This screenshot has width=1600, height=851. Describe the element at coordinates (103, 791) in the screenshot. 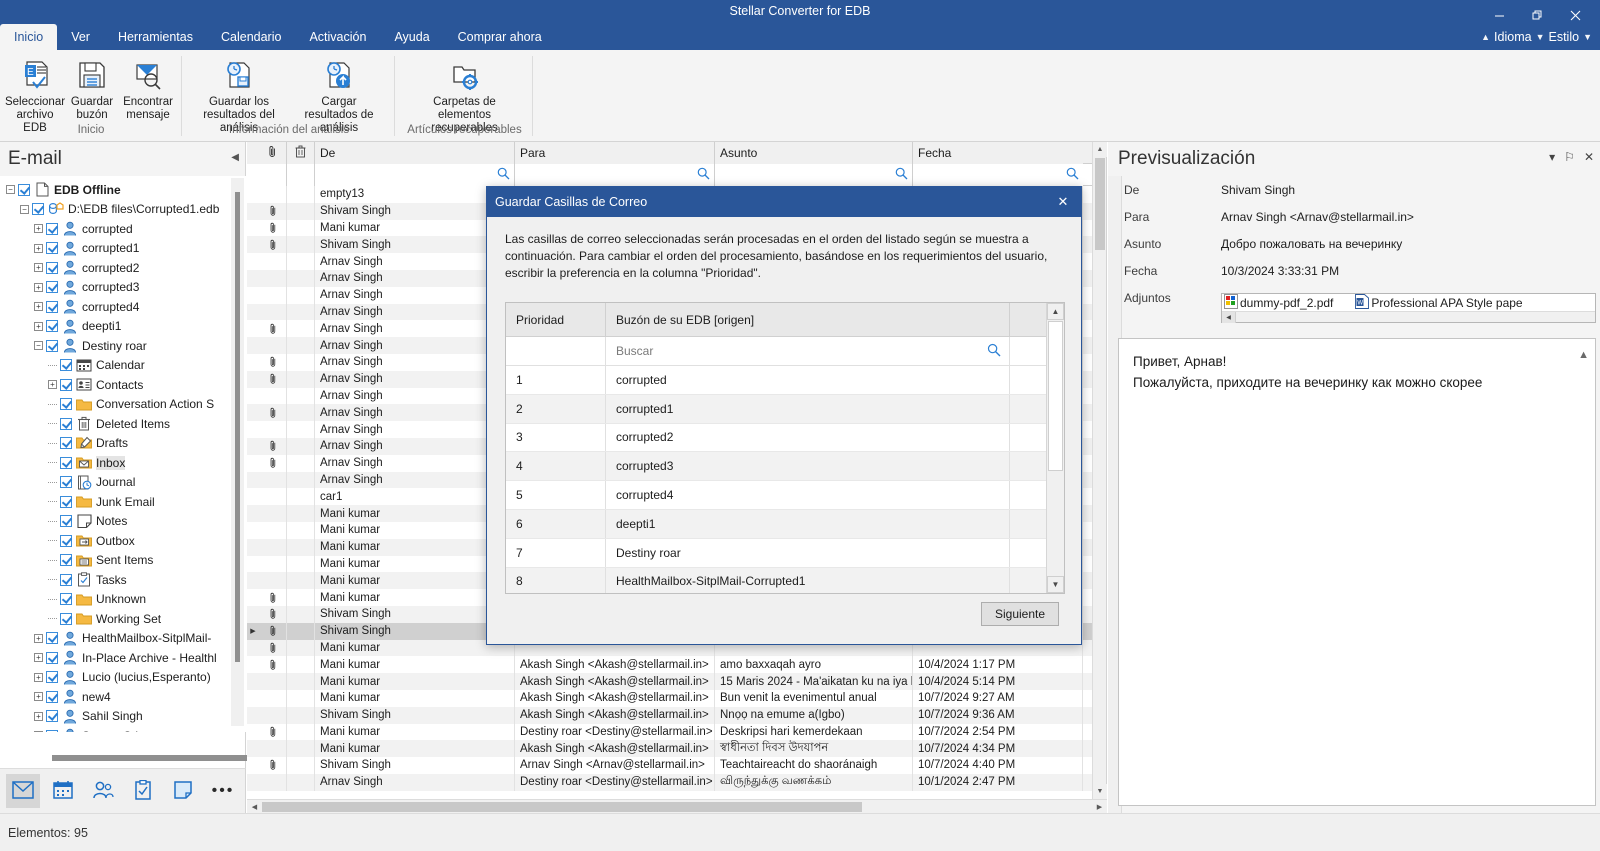

I see `nav-contacts-button` at that location.